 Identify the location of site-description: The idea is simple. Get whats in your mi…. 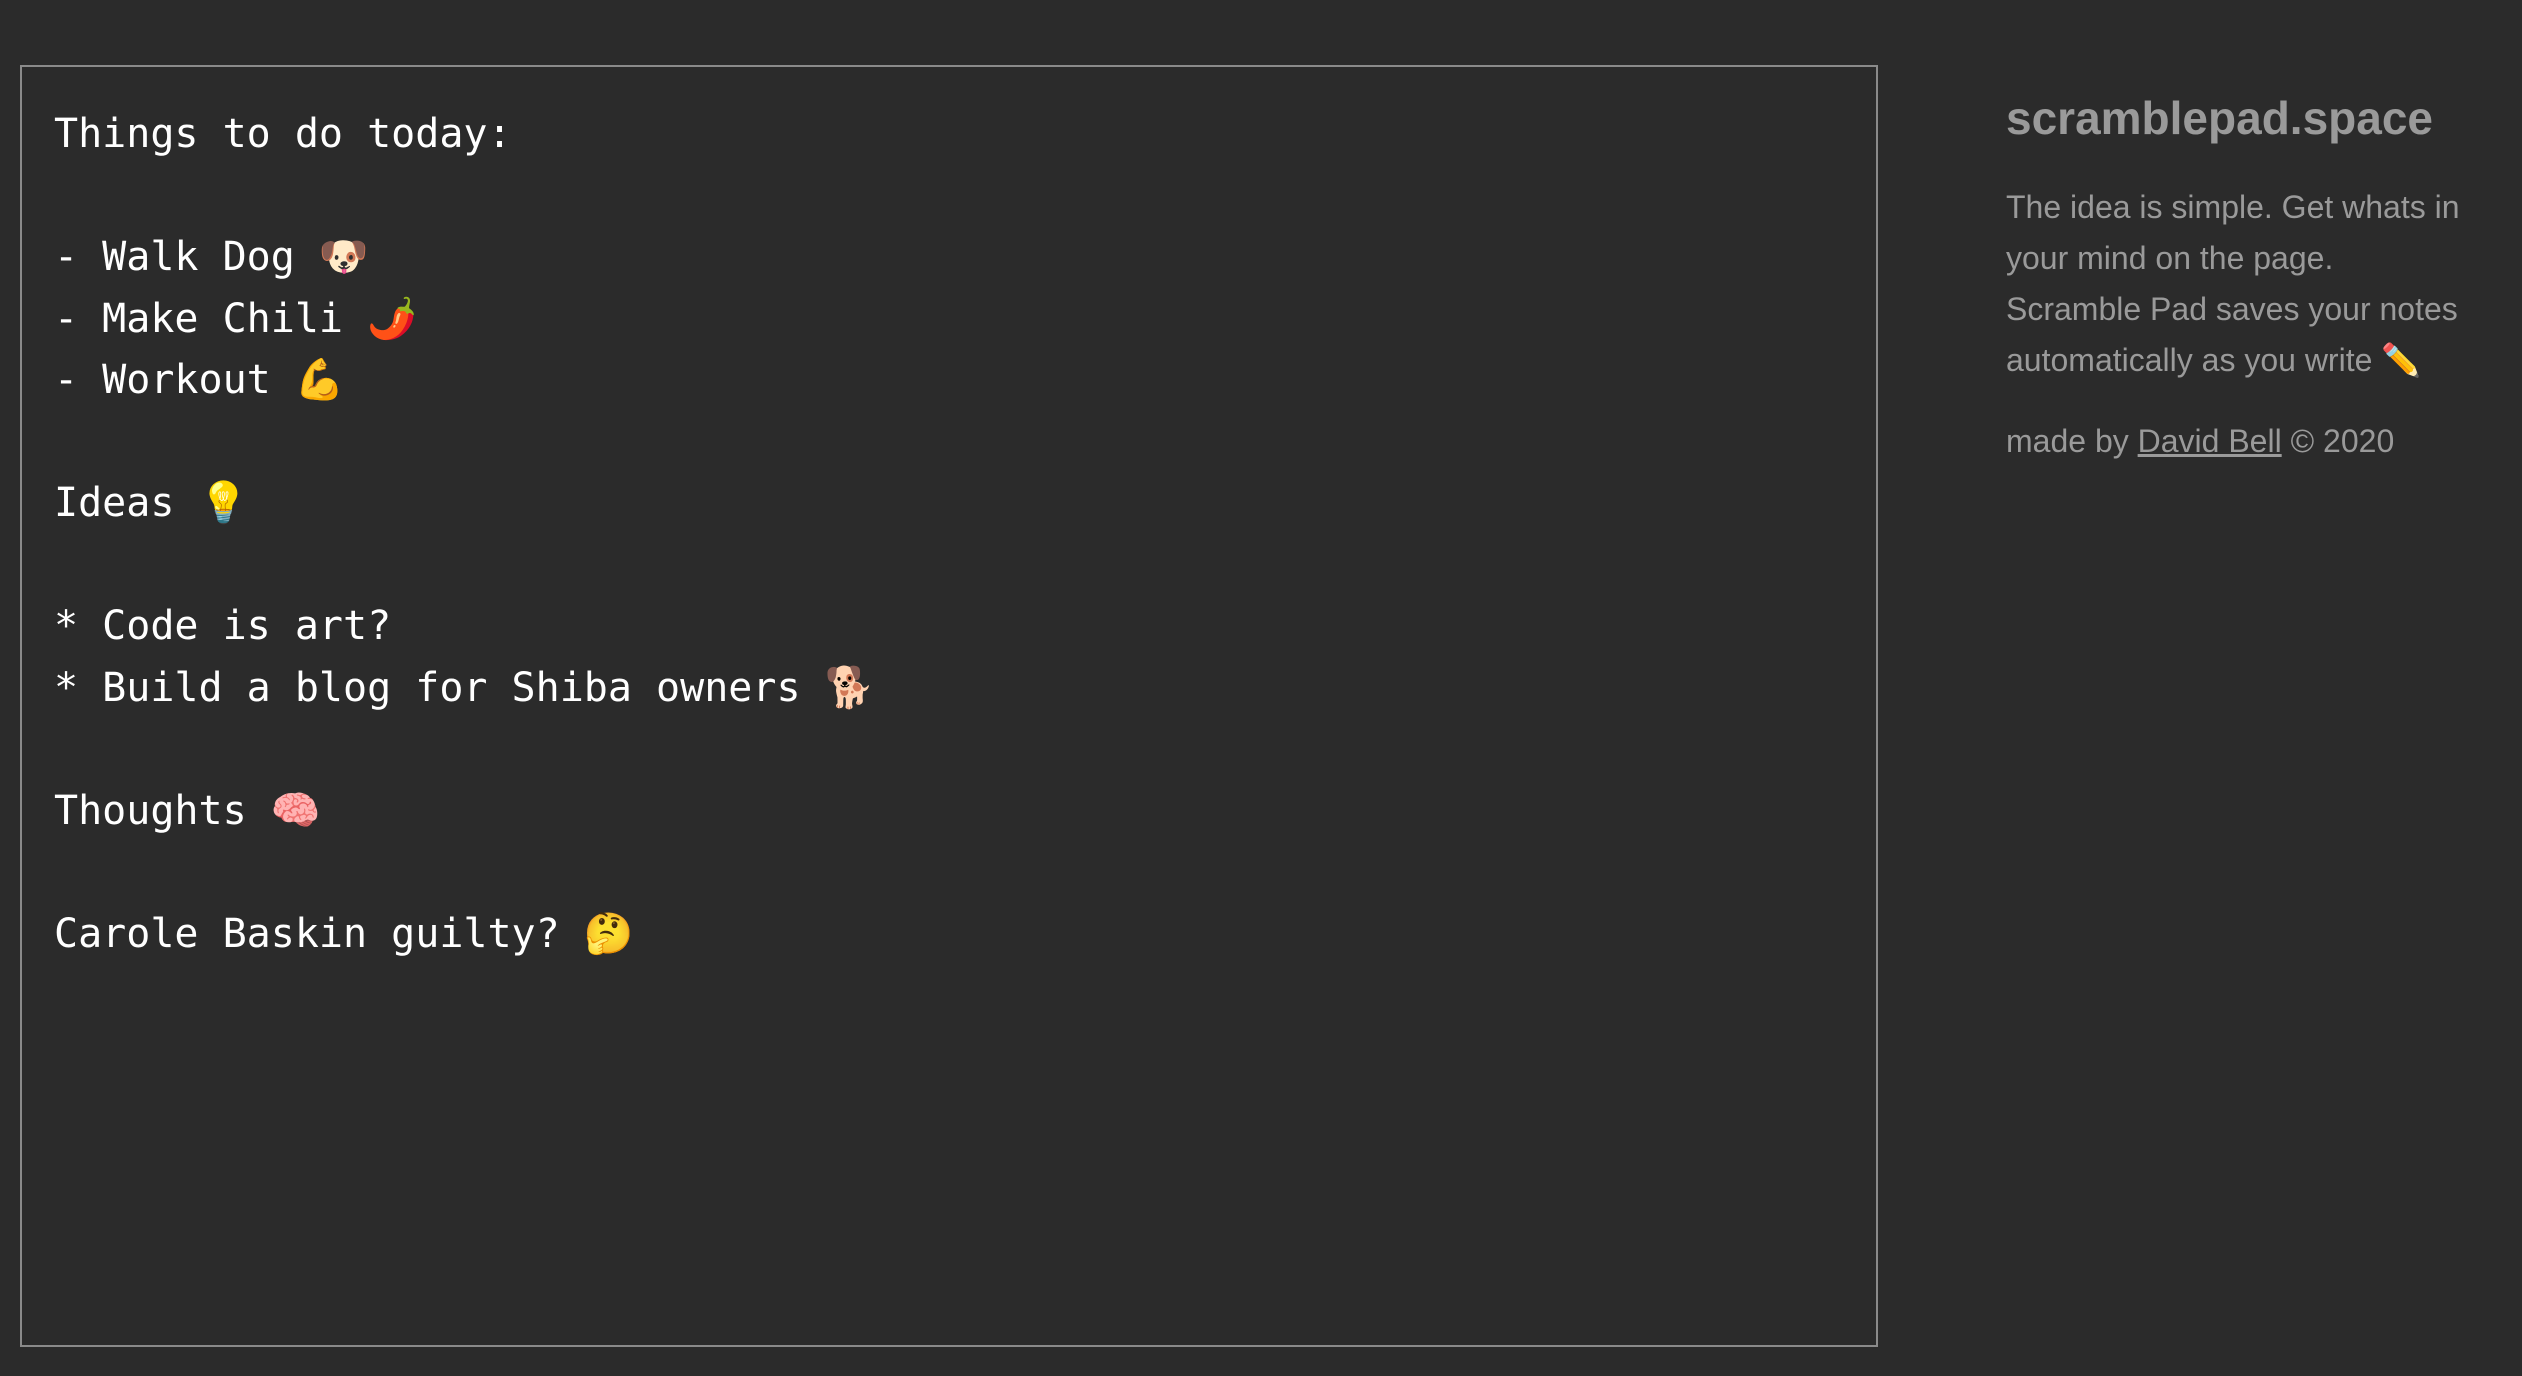
(2233, 283).